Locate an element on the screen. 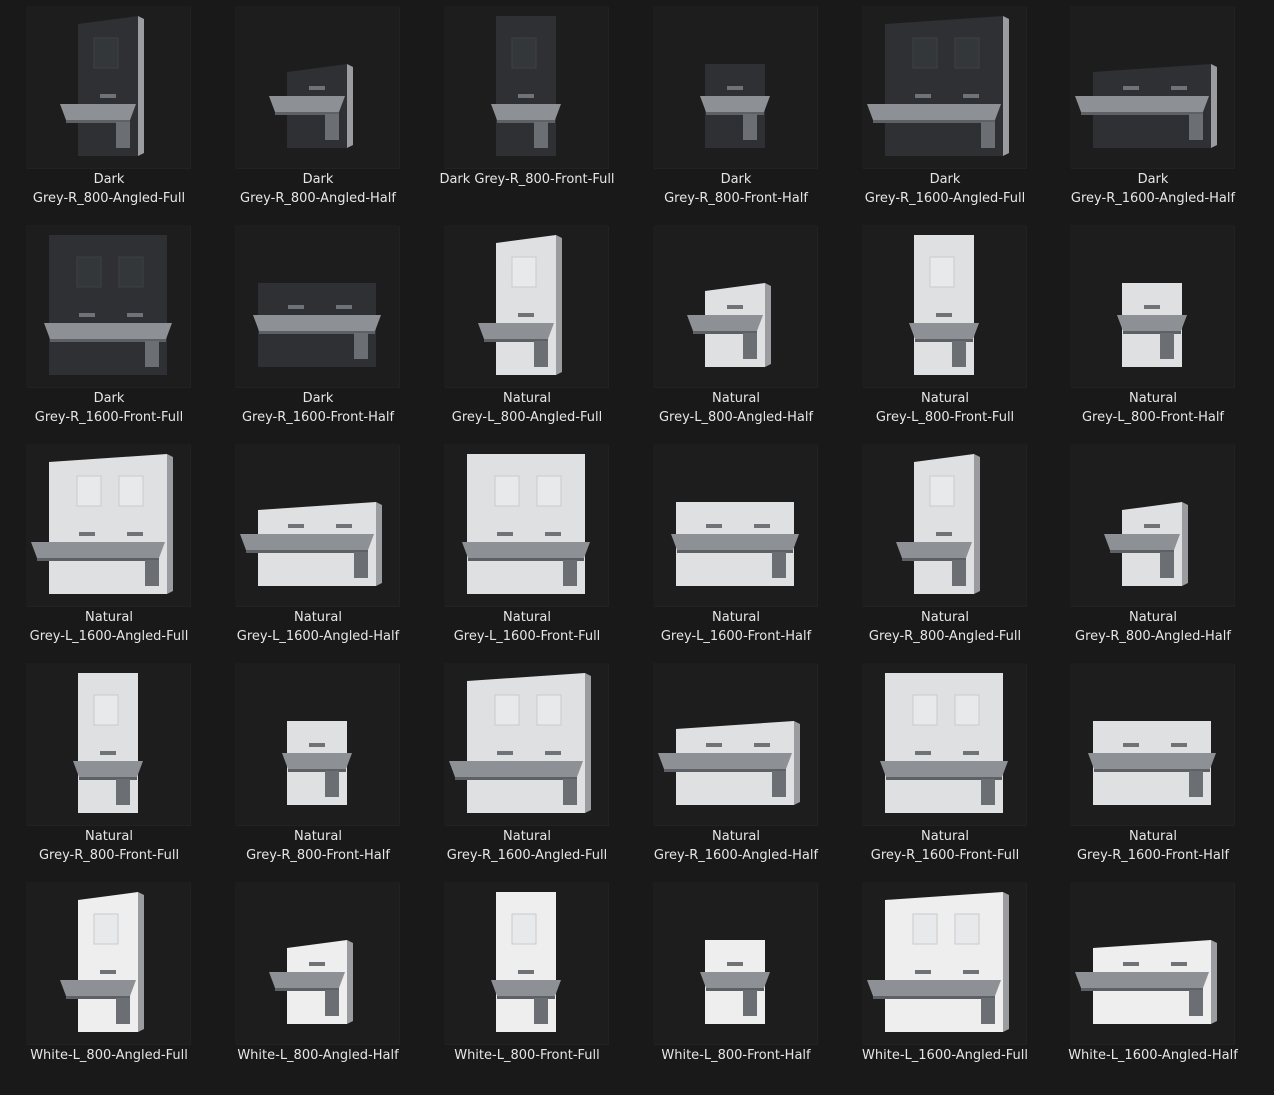  file-item: Natural Grey-L_1600-Angled-Half is located at coordinates (313, 547).